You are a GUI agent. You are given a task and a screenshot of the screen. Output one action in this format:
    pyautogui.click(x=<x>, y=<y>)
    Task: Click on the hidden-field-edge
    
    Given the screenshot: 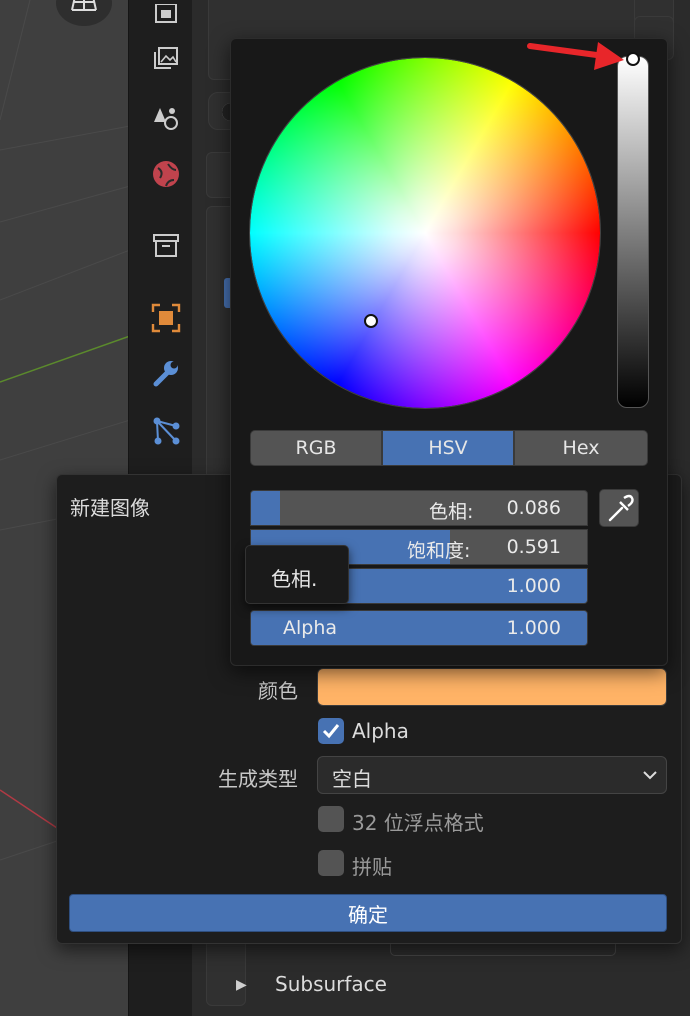 What is the action you would take?
    pyautogui.click(x=503, y=950)
    